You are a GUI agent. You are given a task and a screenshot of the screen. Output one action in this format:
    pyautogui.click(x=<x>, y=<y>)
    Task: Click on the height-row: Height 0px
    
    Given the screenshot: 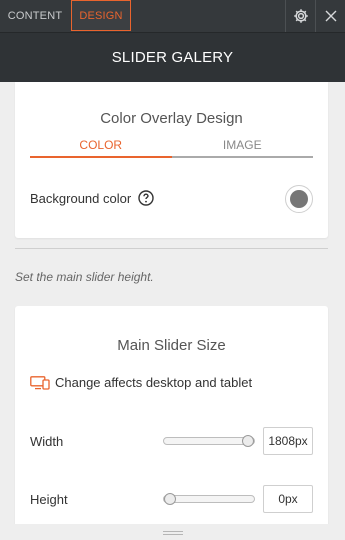 What is the action you would take?
    pyautogui.click(x=171, y=499)
    